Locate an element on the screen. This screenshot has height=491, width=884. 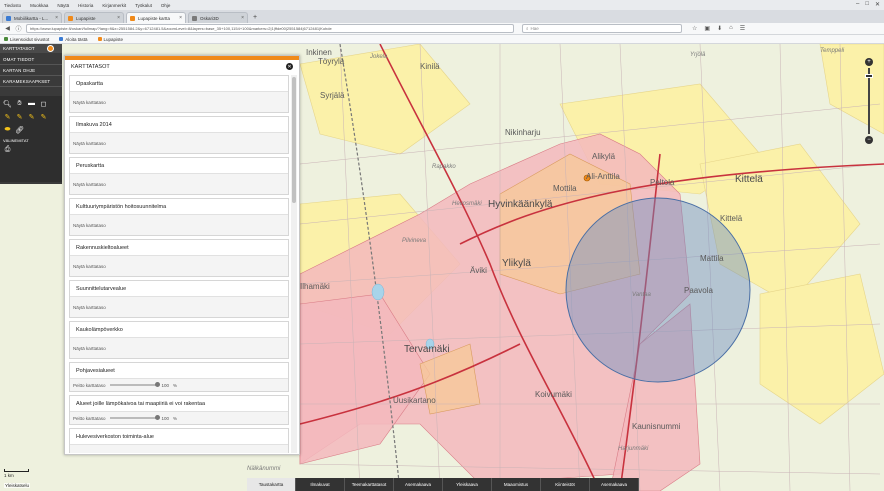
layer-name: Kulttuuriympäristön hoitosuunnitelma is located at coordinates (179, 207).